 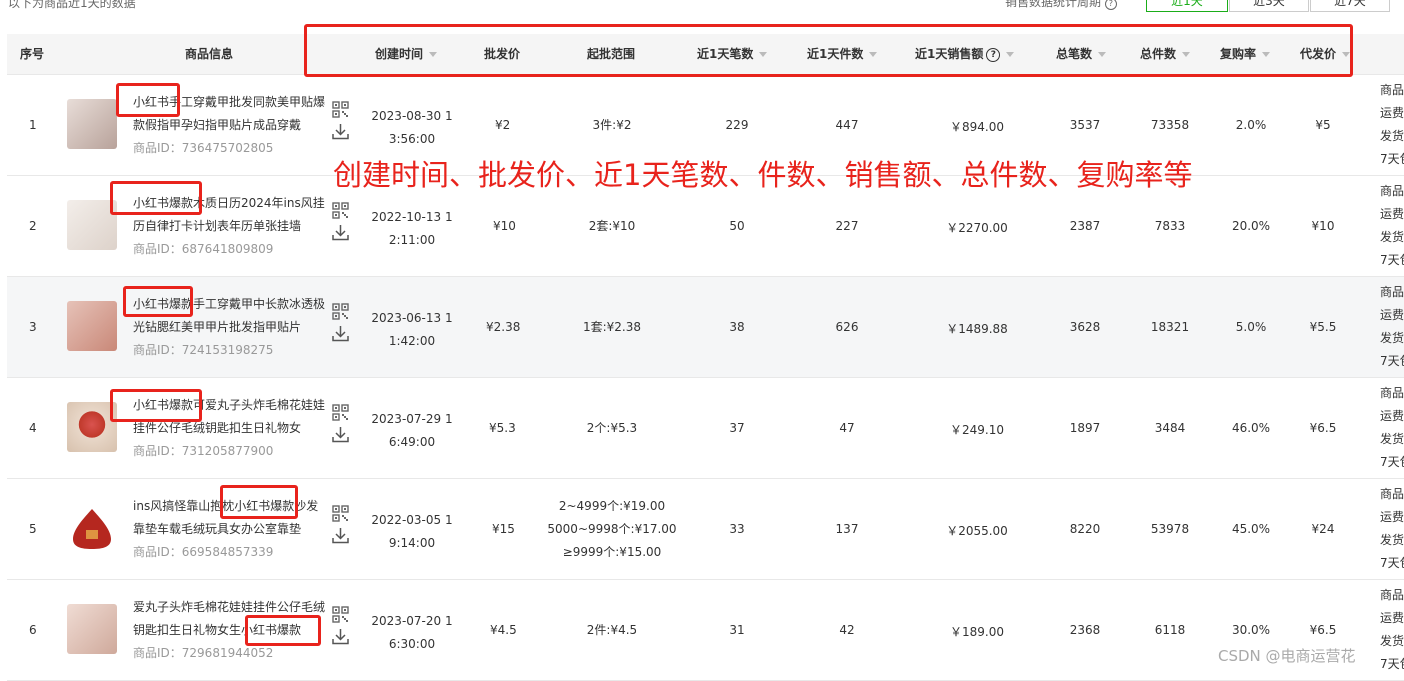 I want to click on orders-1d: 50, so click(x=737, y=226).